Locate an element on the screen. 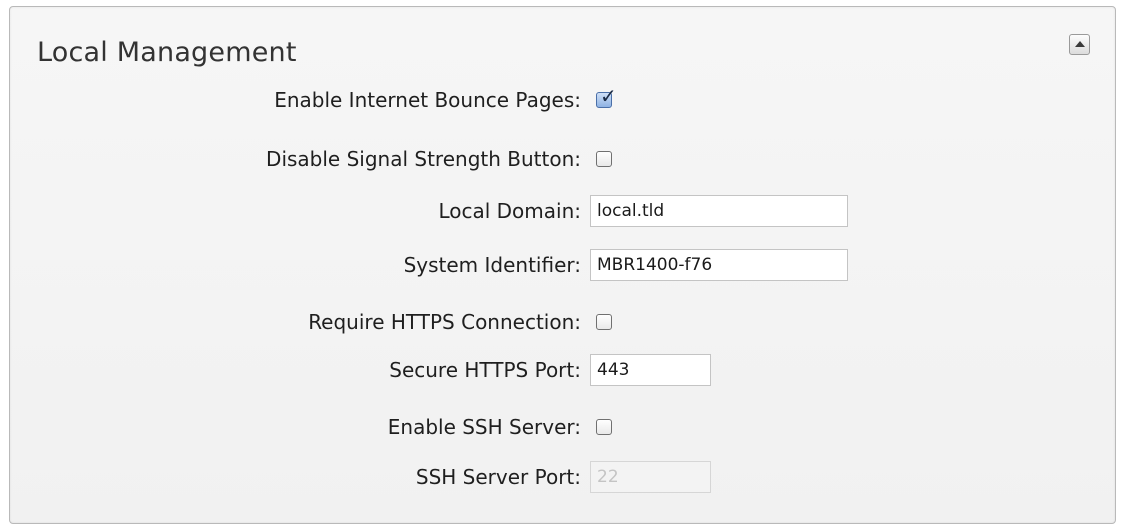 Image resolution: width=1124 pixels, height=529 pixels. checkmark-icon: ✓ is located at coordinates (608, 96).